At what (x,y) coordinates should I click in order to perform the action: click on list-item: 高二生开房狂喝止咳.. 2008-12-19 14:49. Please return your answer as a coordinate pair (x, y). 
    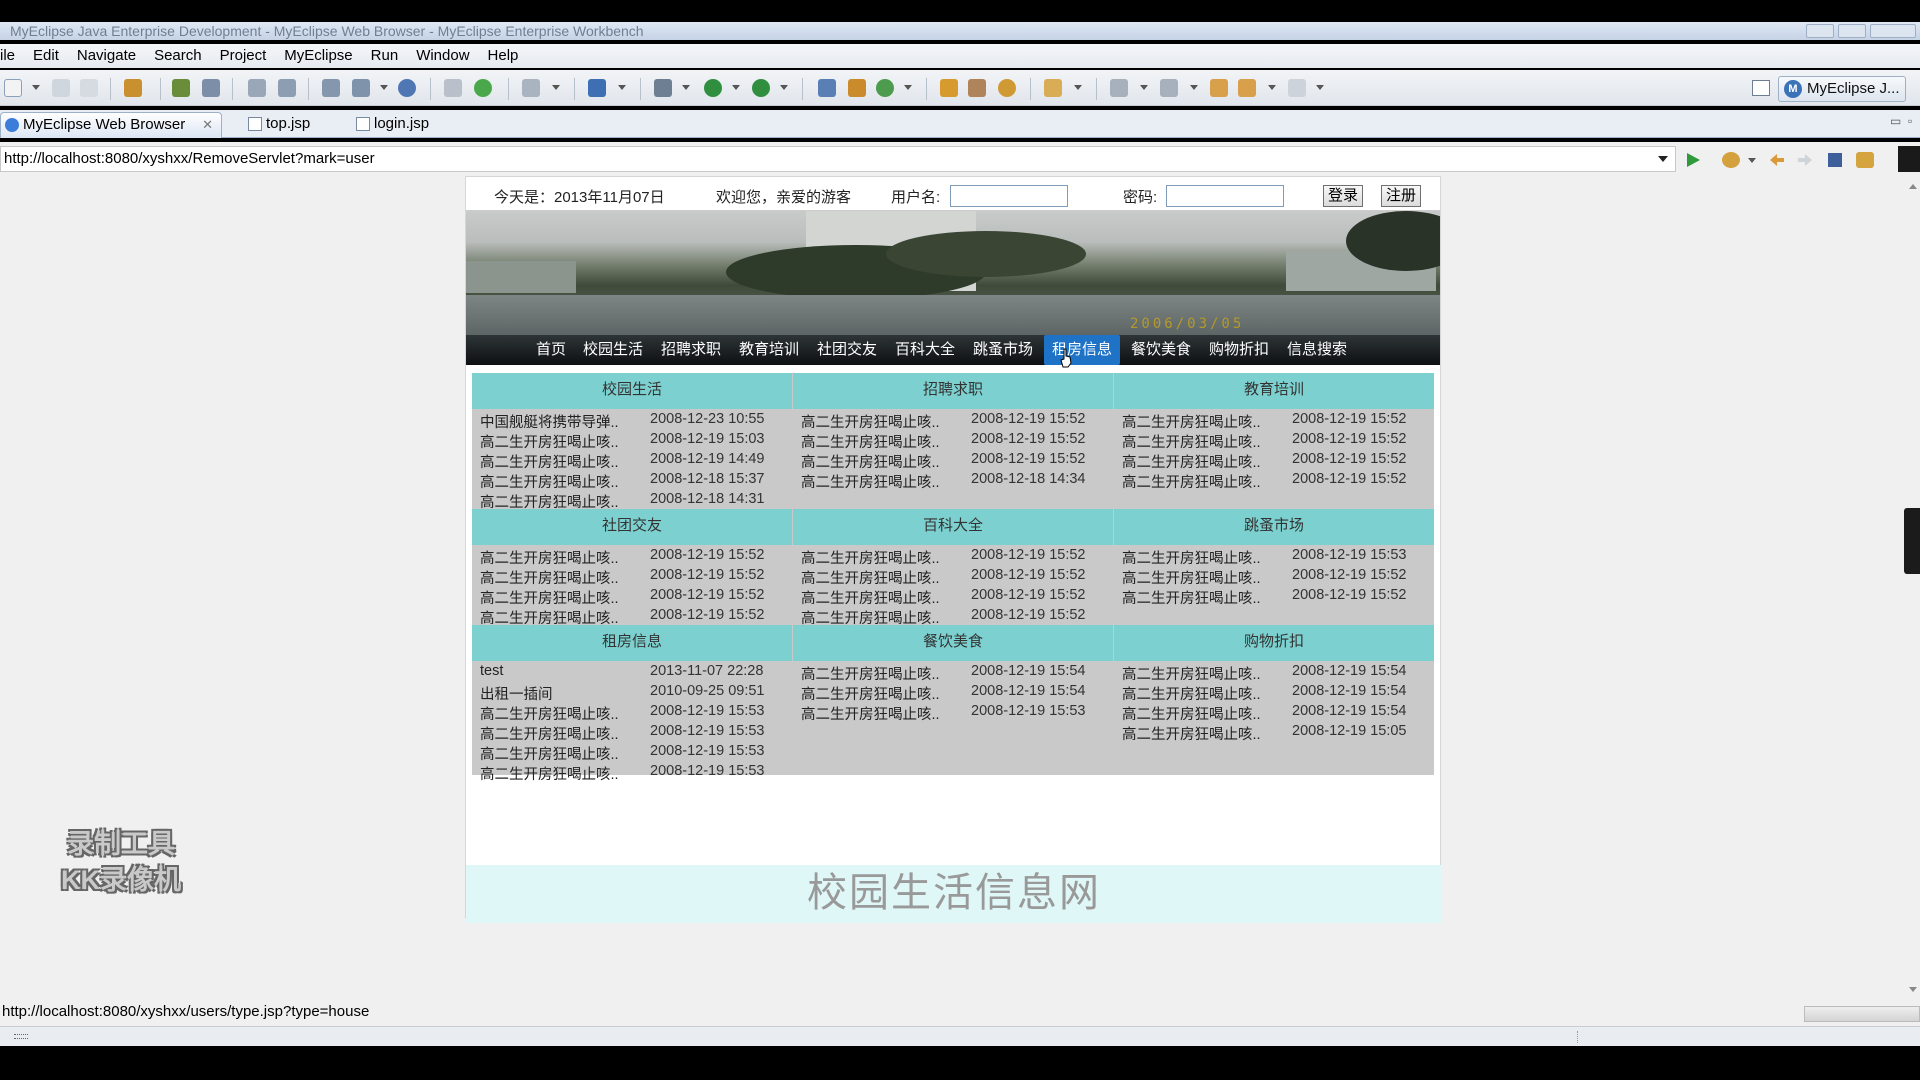
    Looking at the image, I should click on (635, 461).